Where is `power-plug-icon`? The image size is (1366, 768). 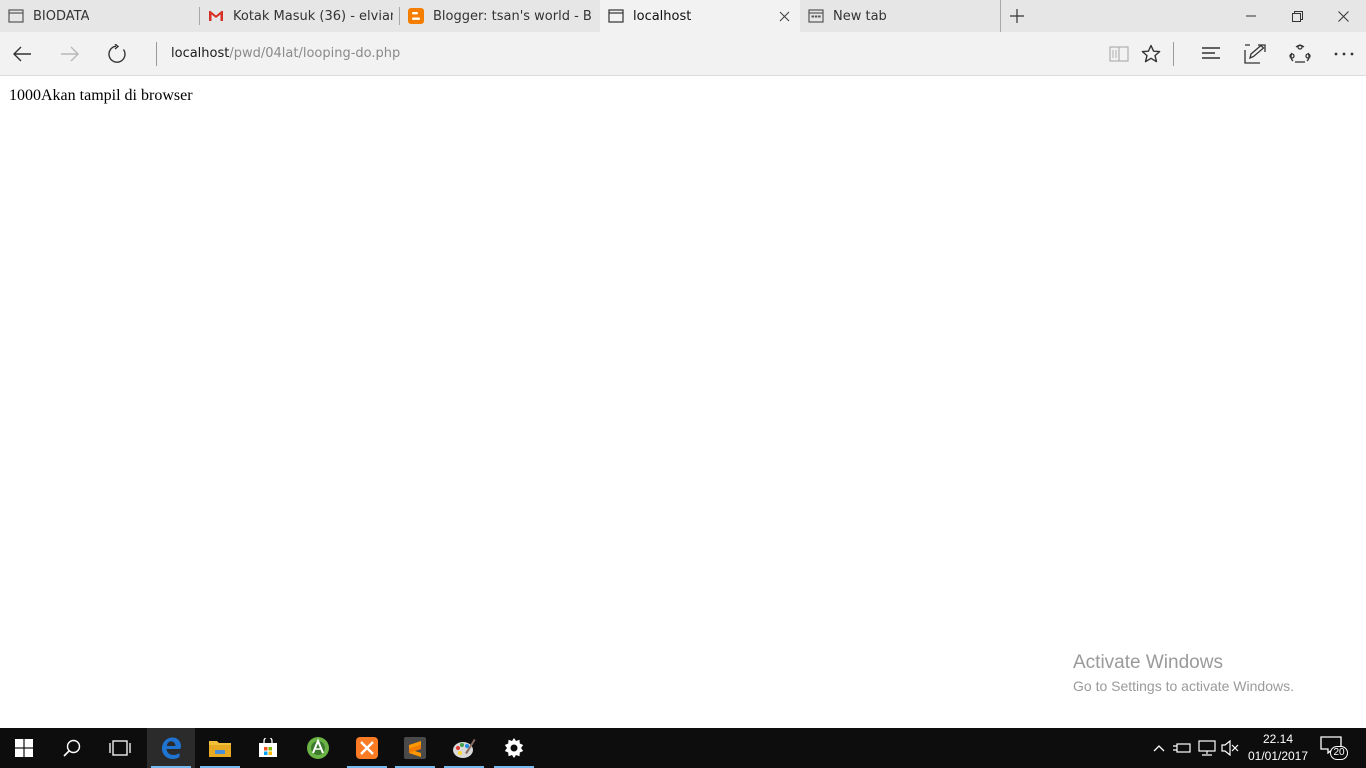
power-plug-icon is located at coordinates (1182, 748).